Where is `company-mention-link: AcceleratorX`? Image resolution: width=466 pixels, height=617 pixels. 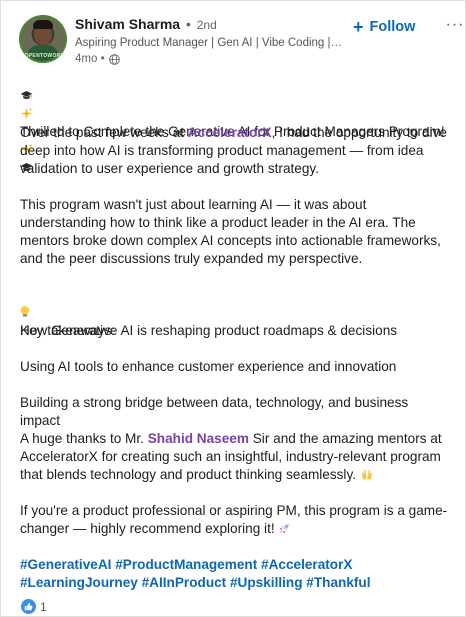
company-mention-link: AcceleratorX is located at coordinates (230, 132).